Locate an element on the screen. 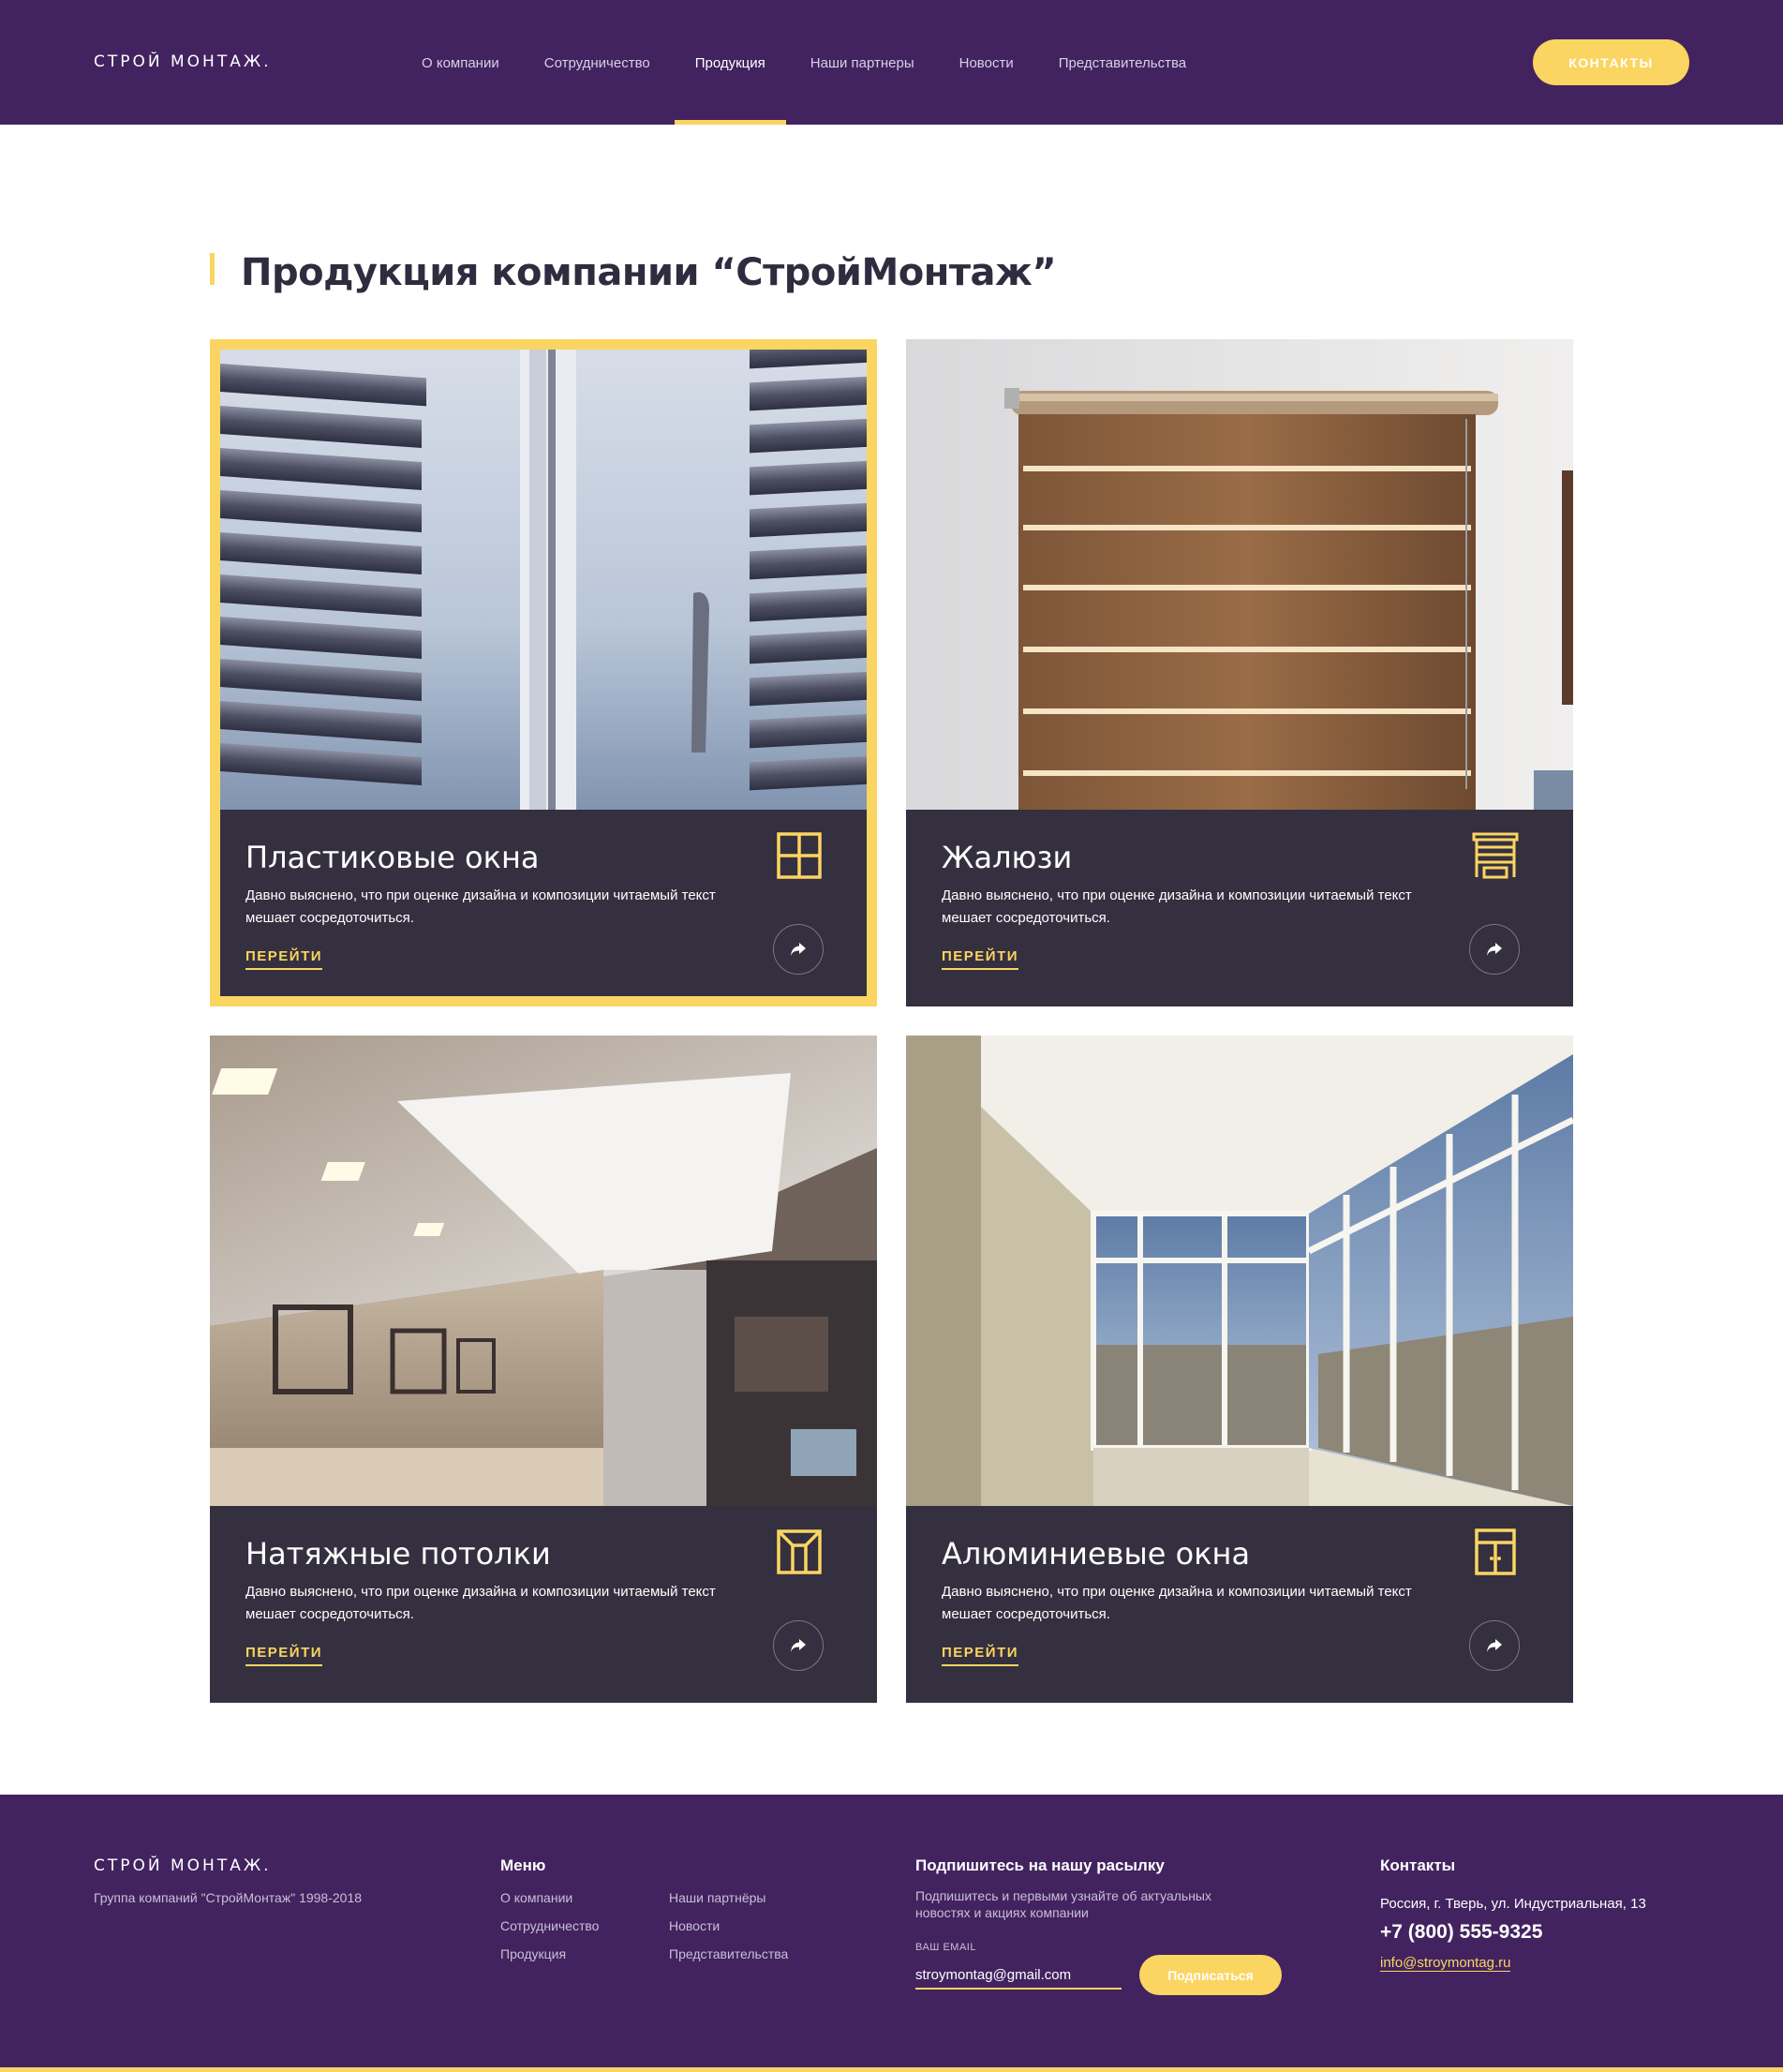 This screenshot has height=2072, width=1783. card-title: Алюминиевые окна is located at coordinates (1096, 1554).